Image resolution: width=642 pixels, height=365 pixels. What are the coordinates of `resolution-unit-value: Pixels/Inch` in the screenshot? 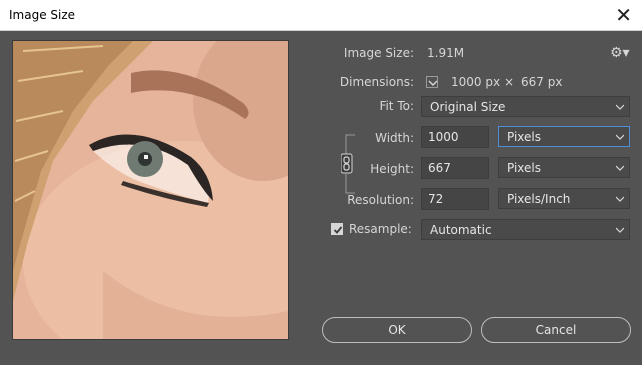 It's located at (539, 199).